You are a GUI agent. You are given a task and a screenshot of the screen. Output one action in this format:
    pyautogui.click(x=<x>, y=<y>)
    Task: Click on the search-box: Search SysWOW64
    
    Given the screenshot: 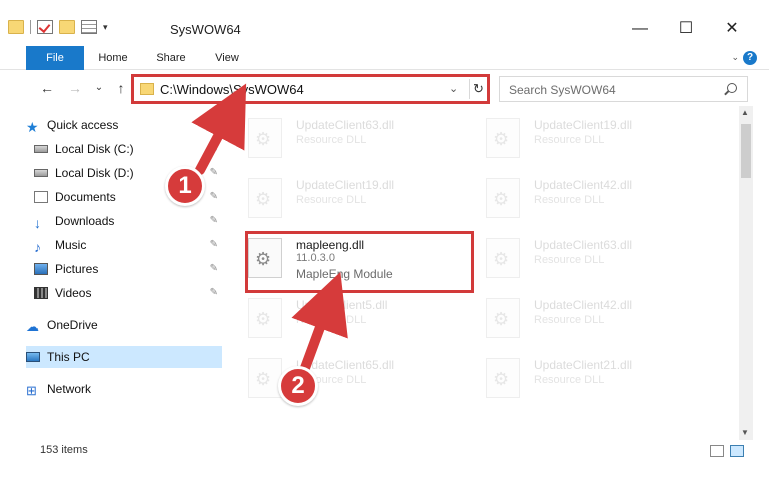 What is the action you would take?
    pyautogui.click(x=623, y=89)
    